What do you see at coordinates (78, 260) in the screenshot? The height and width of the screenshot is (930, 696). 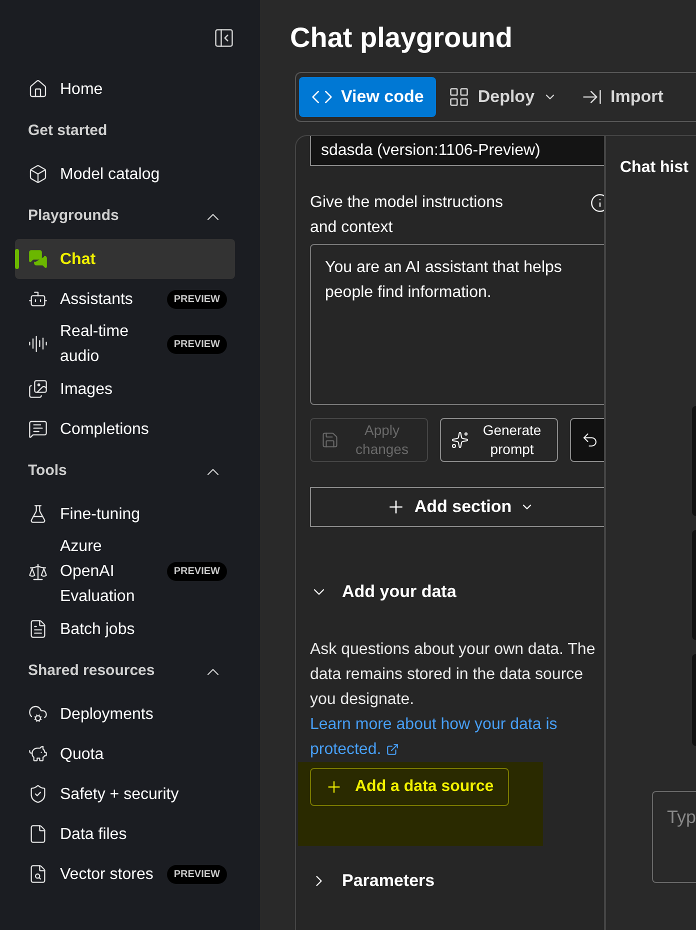 I see `nav-label: Chat` at bounding box center [78, 260].